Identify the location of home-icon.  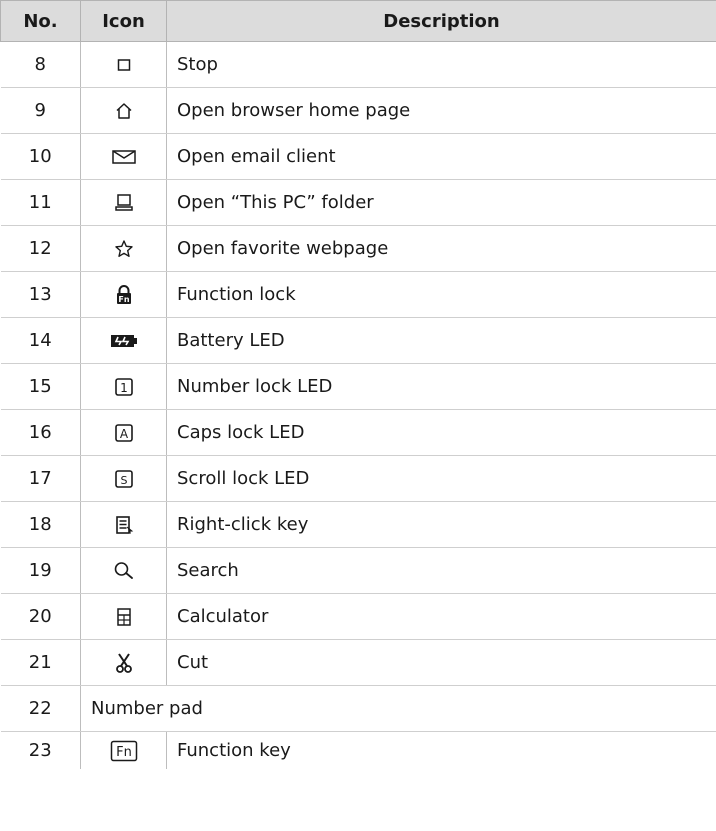
(124, 111).